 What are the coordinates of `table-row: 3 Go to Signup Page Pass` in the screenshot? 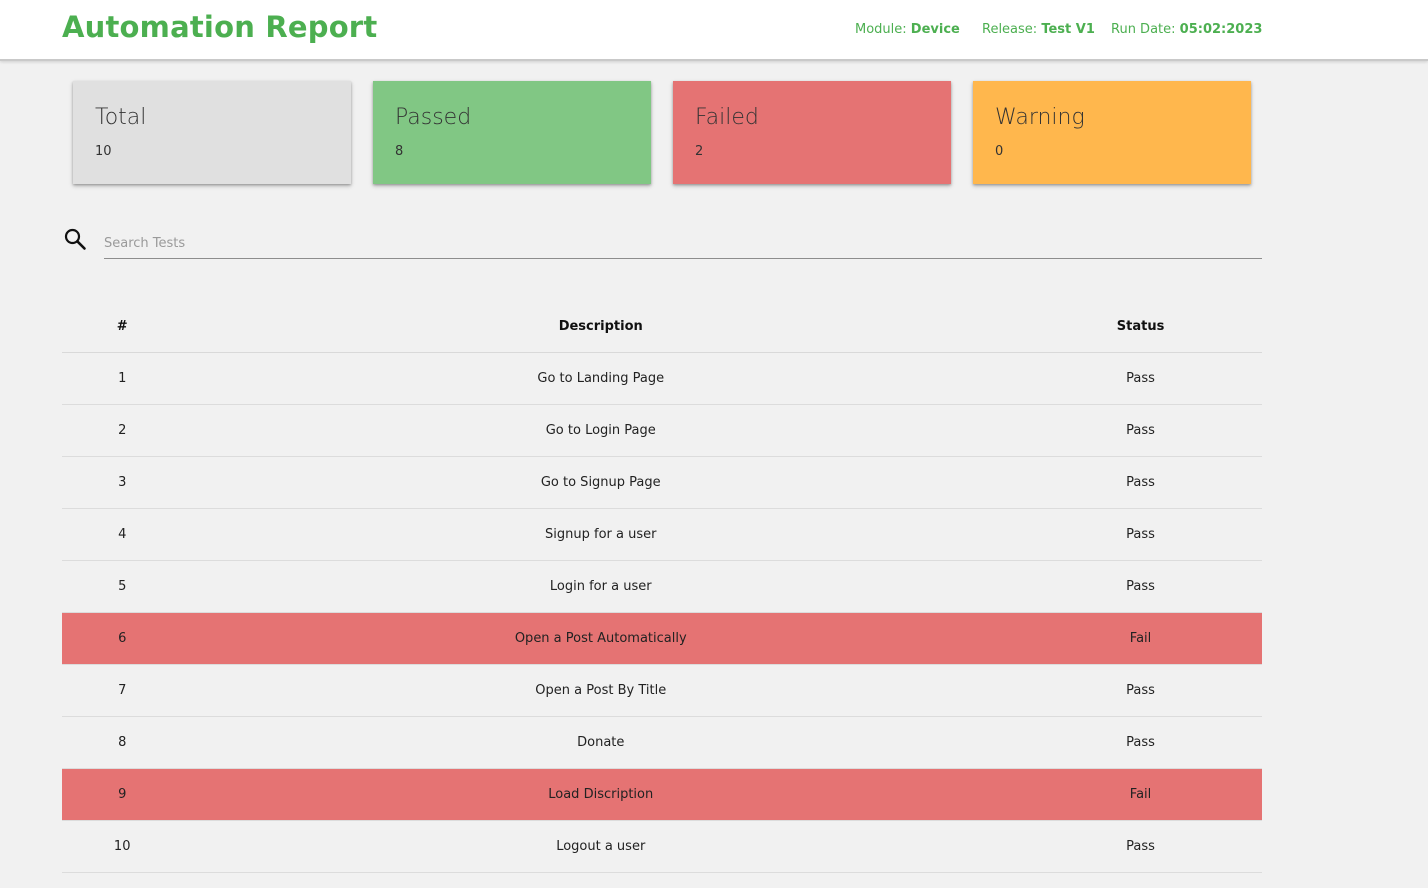 It's located at (662, 482).